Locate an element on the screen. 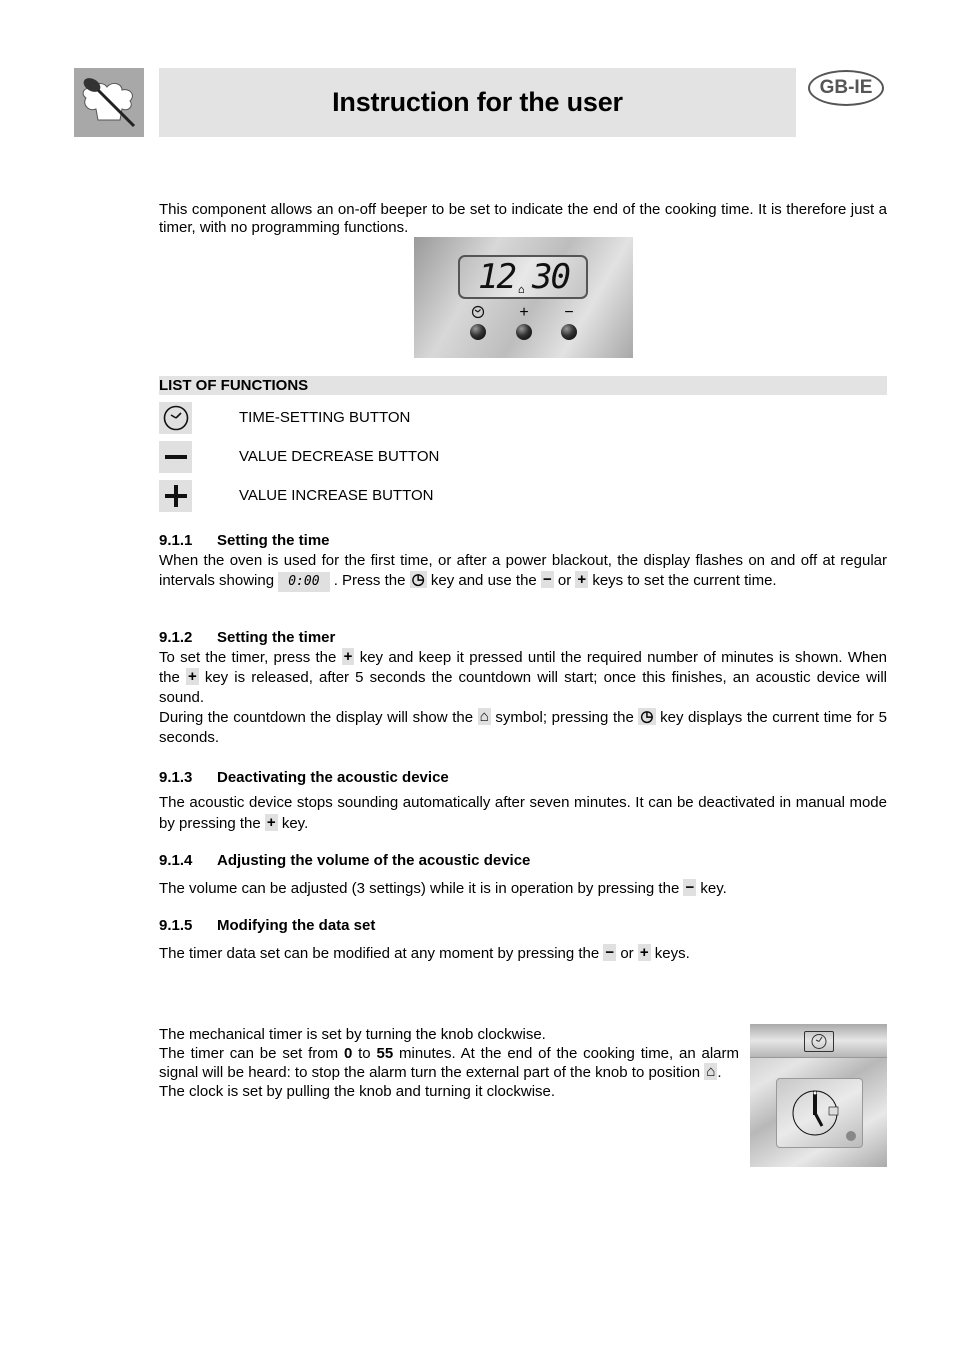  section-heading-9-1-5: 9.1.5 Modifying the data set is located at coordinates (267, 925).